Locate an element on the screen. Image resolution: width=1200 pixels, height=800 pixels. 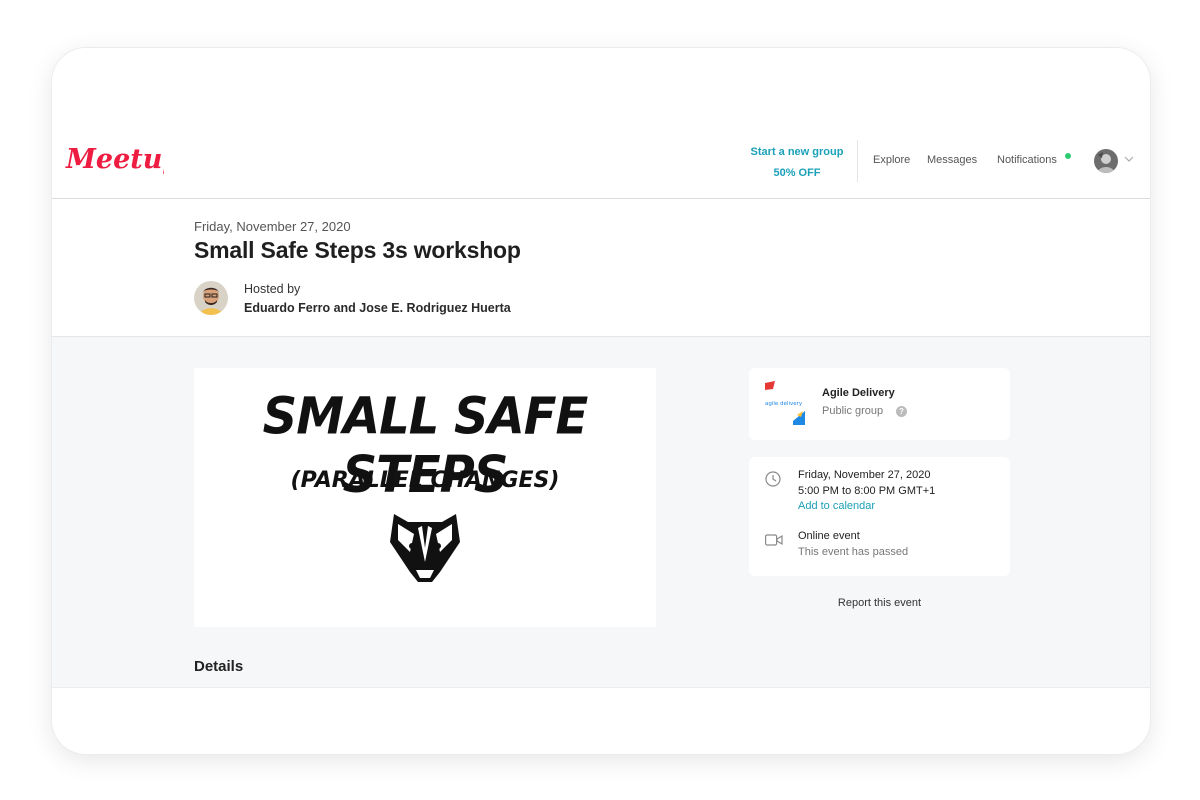
badger-icon is located at coordinates (425, 548).